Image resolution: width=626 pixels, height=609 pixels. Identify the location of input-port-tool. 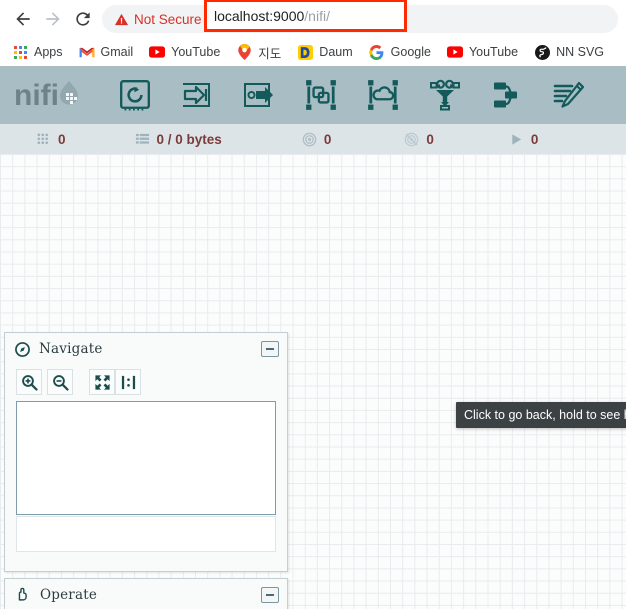
(197, 95).